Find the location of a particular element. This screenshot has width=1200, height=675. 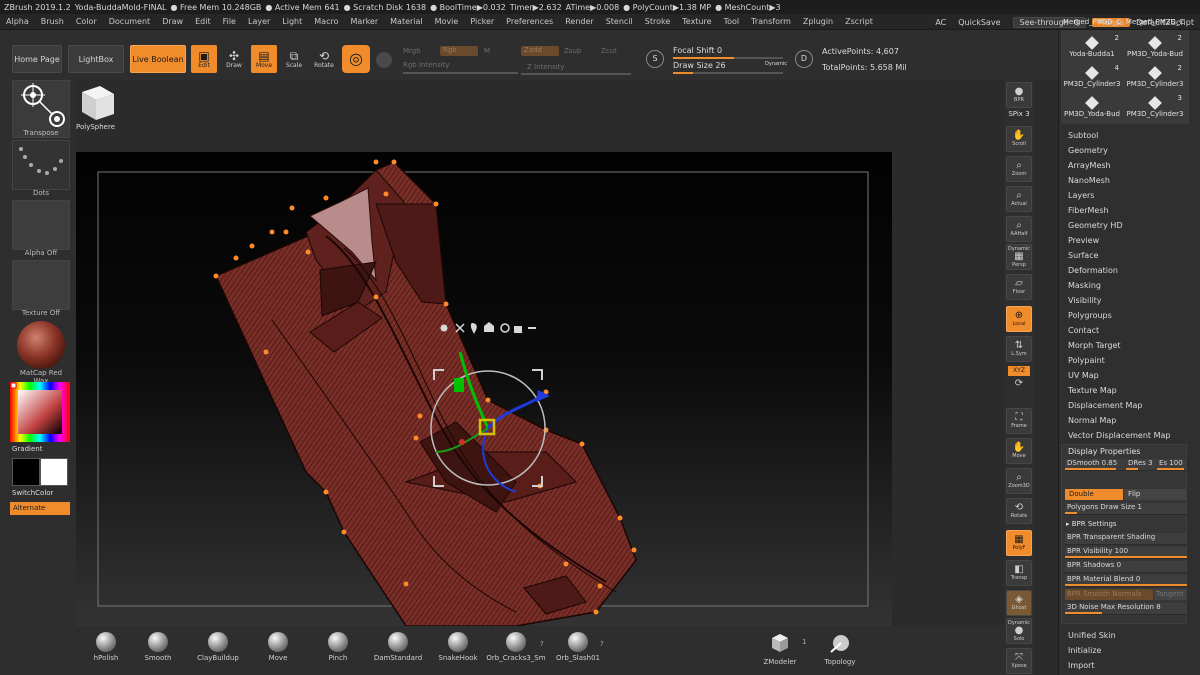

menu-tool: Tool is located at coordinates (732, 21).